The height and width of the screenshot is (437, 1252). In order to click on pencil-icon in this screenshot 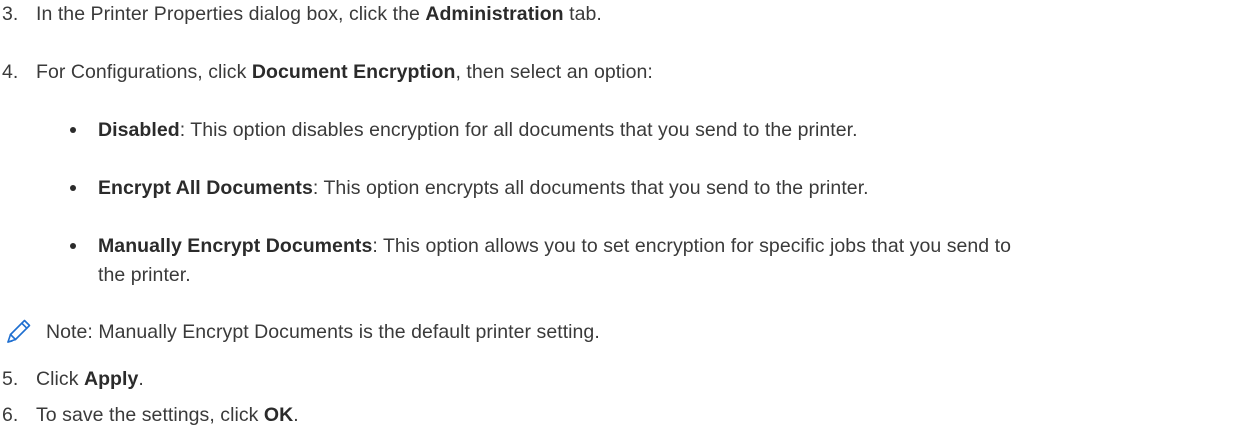, I will do `click(19, 331)`.